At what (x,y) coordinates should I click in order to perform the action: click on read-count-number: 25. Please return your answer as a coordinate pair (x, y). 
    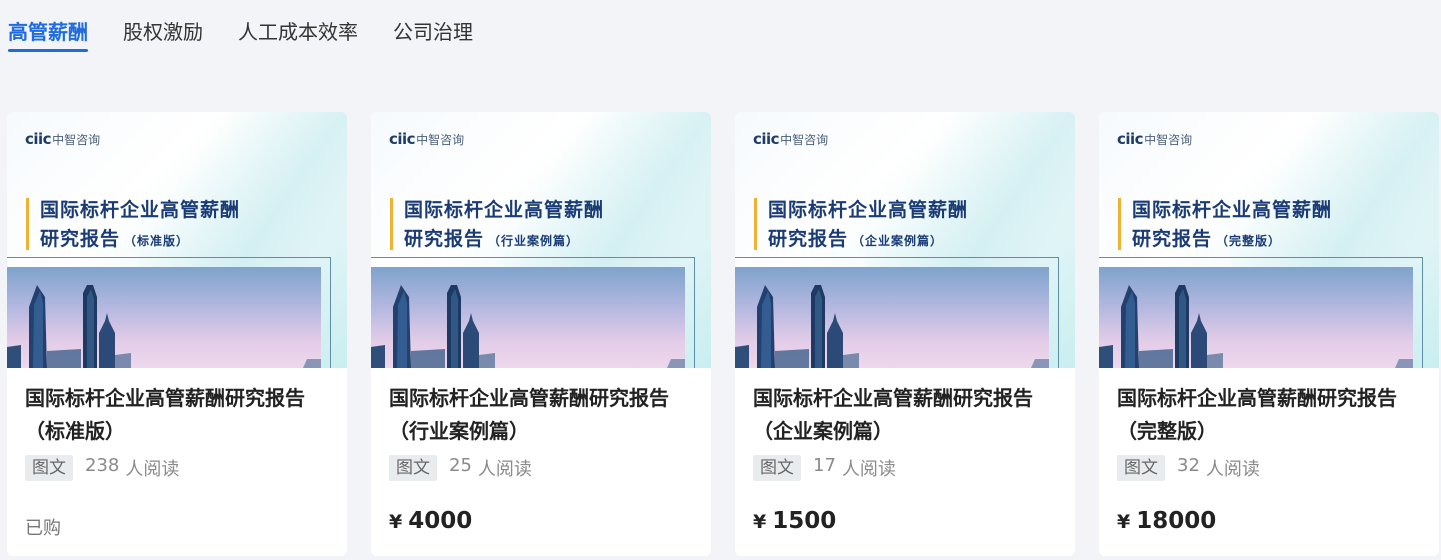
    Looking at the image, I should click on (460, 465).